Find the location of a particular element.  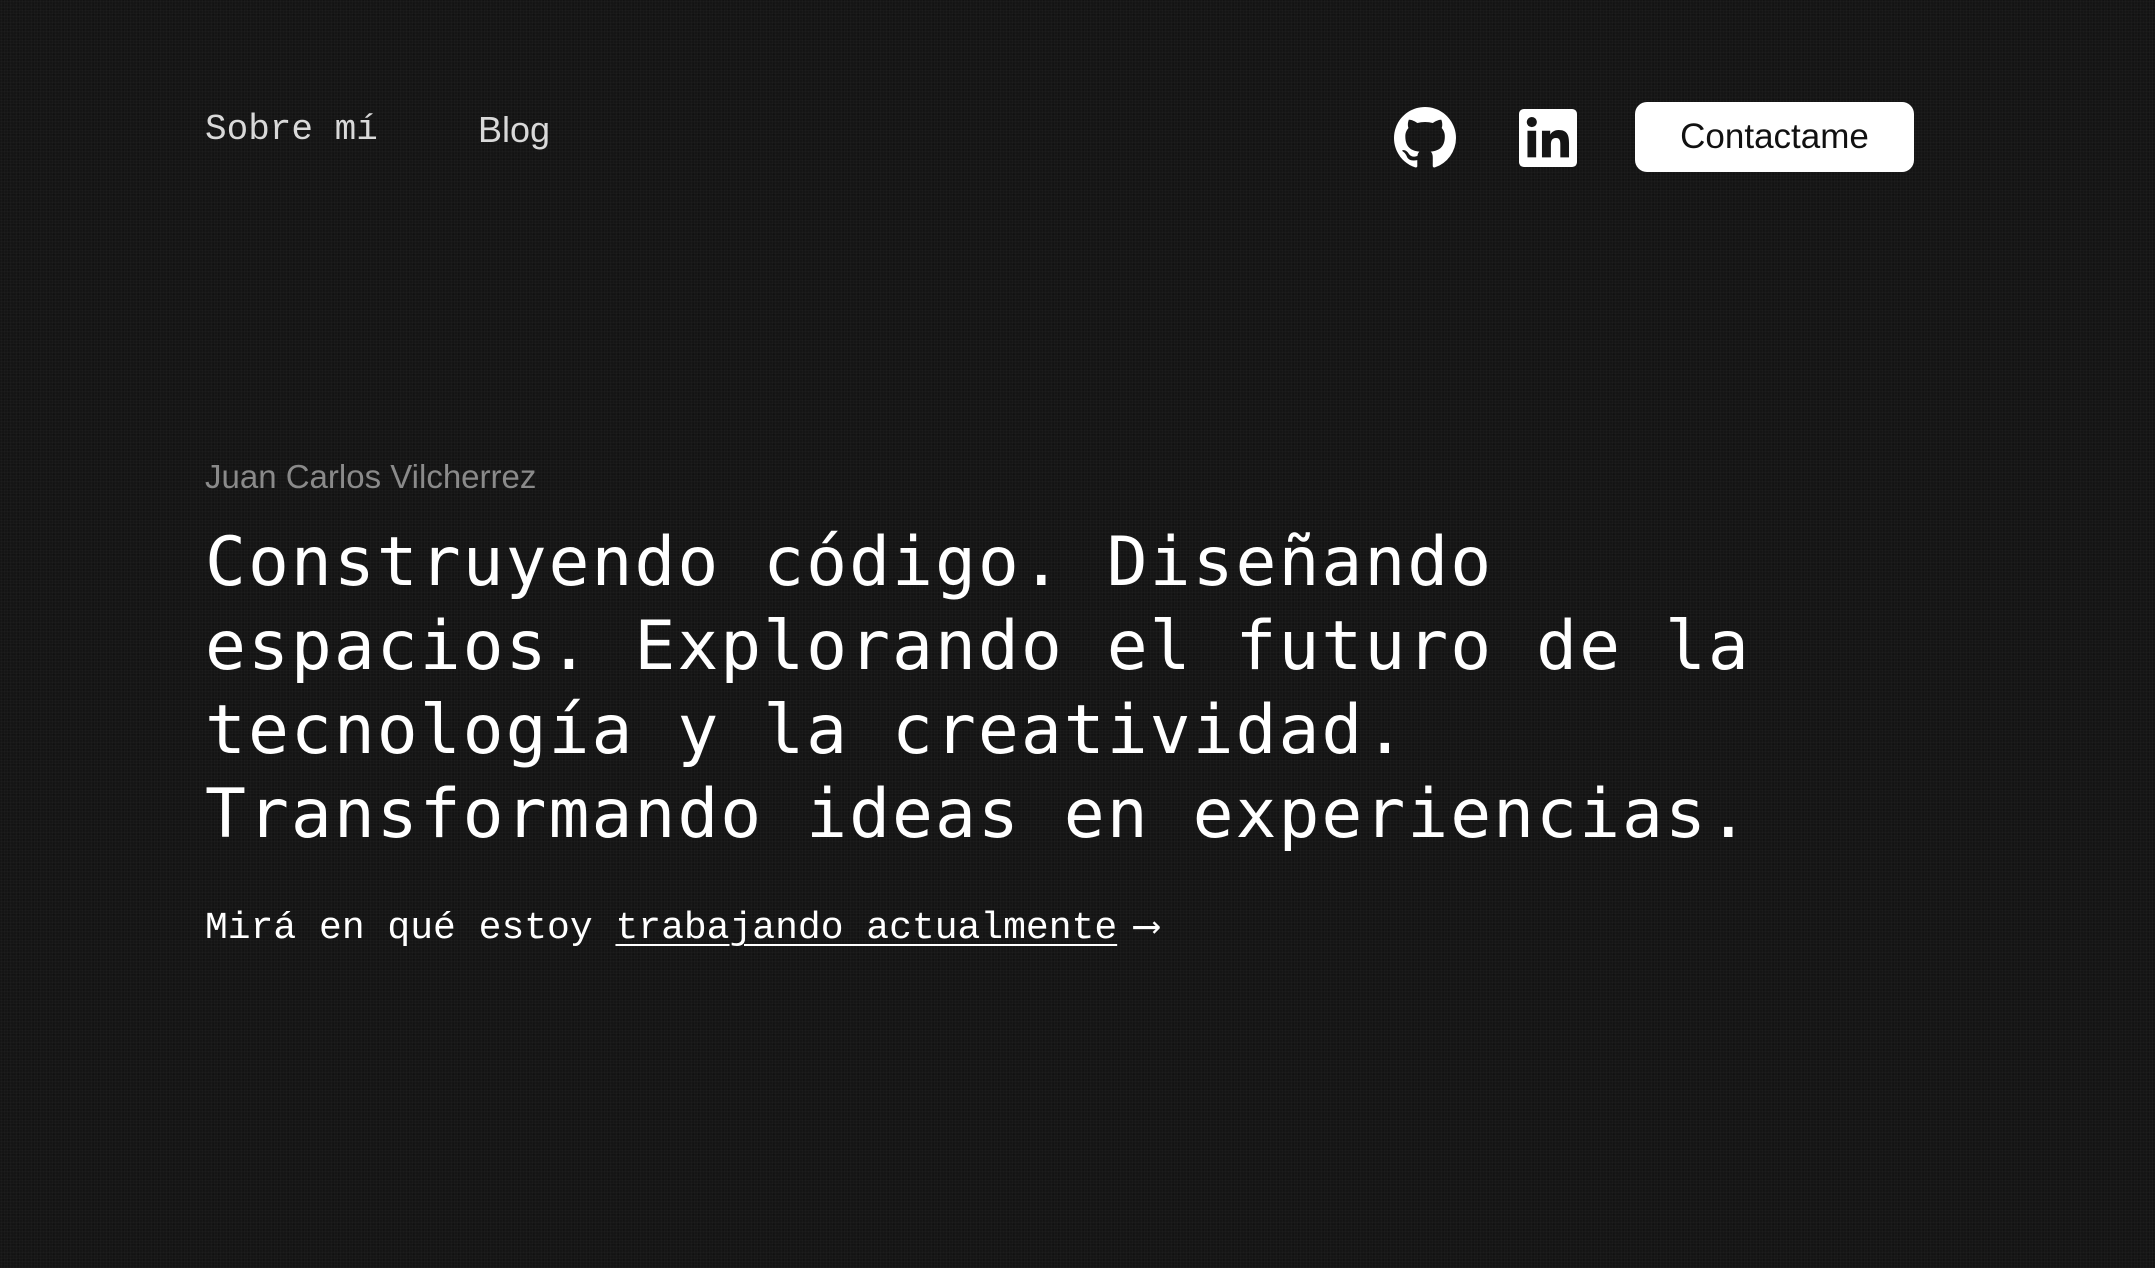

contact-button: Contactame is located at coordinates (1774, 137).